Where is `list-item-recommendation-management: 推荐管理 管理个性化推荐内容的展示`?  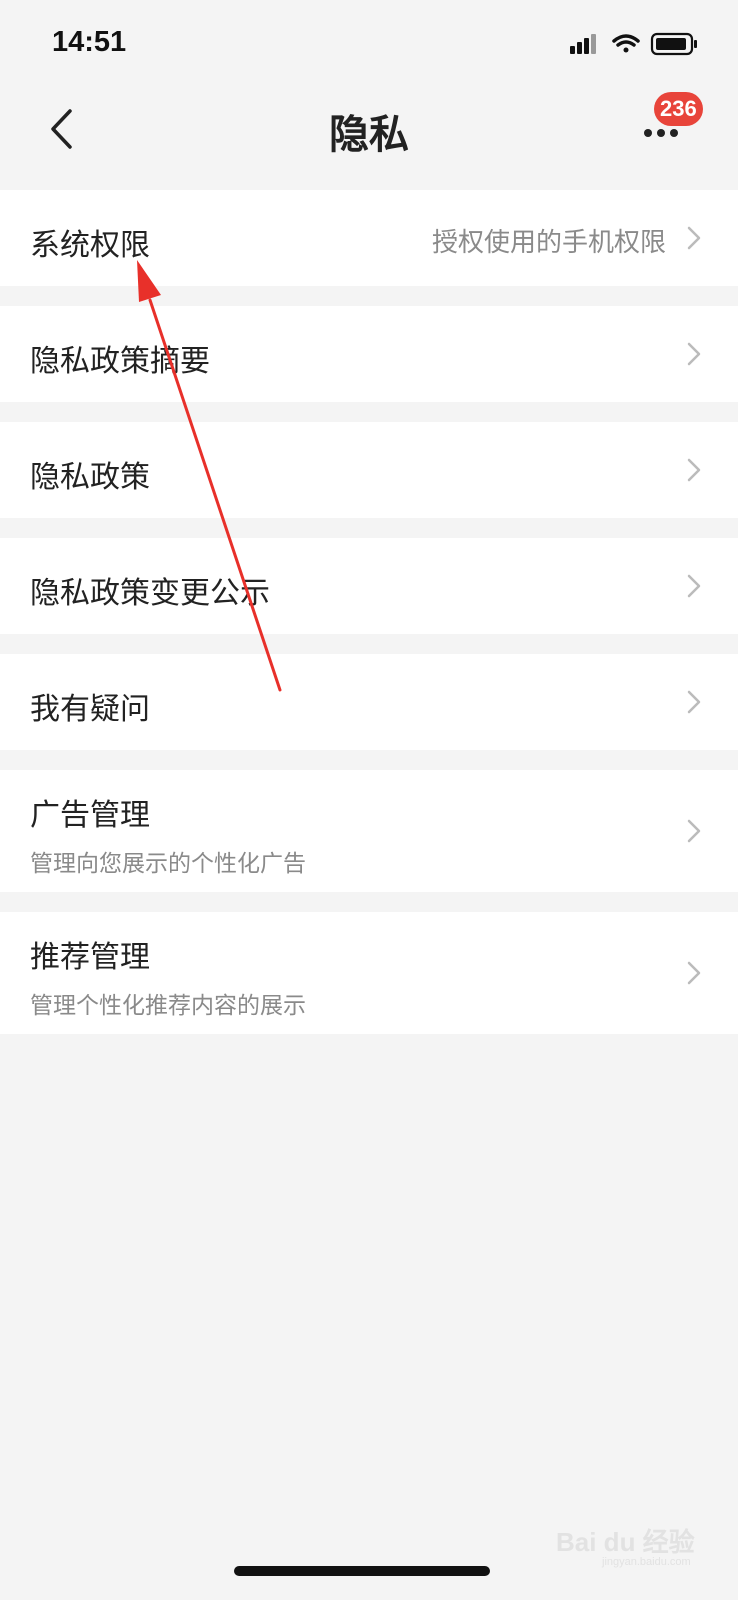
list-item-recommendation-management: 推荐管理 管理个性化推荐内容的展示 is located at coordinates (369, 973).